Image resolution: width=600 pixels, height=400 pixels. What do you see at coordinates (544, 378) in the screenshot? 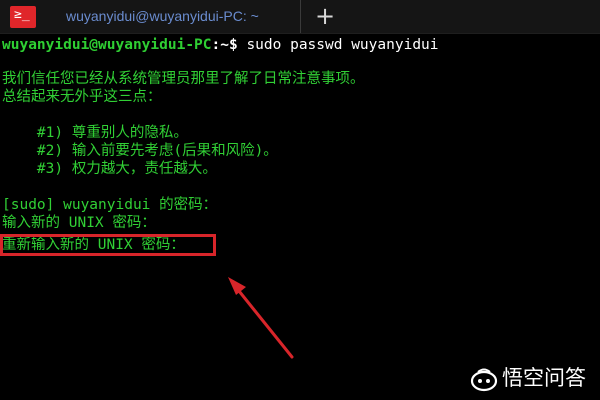
I see `watermark-text: 悟空问答` at bounding box center [544, 378].